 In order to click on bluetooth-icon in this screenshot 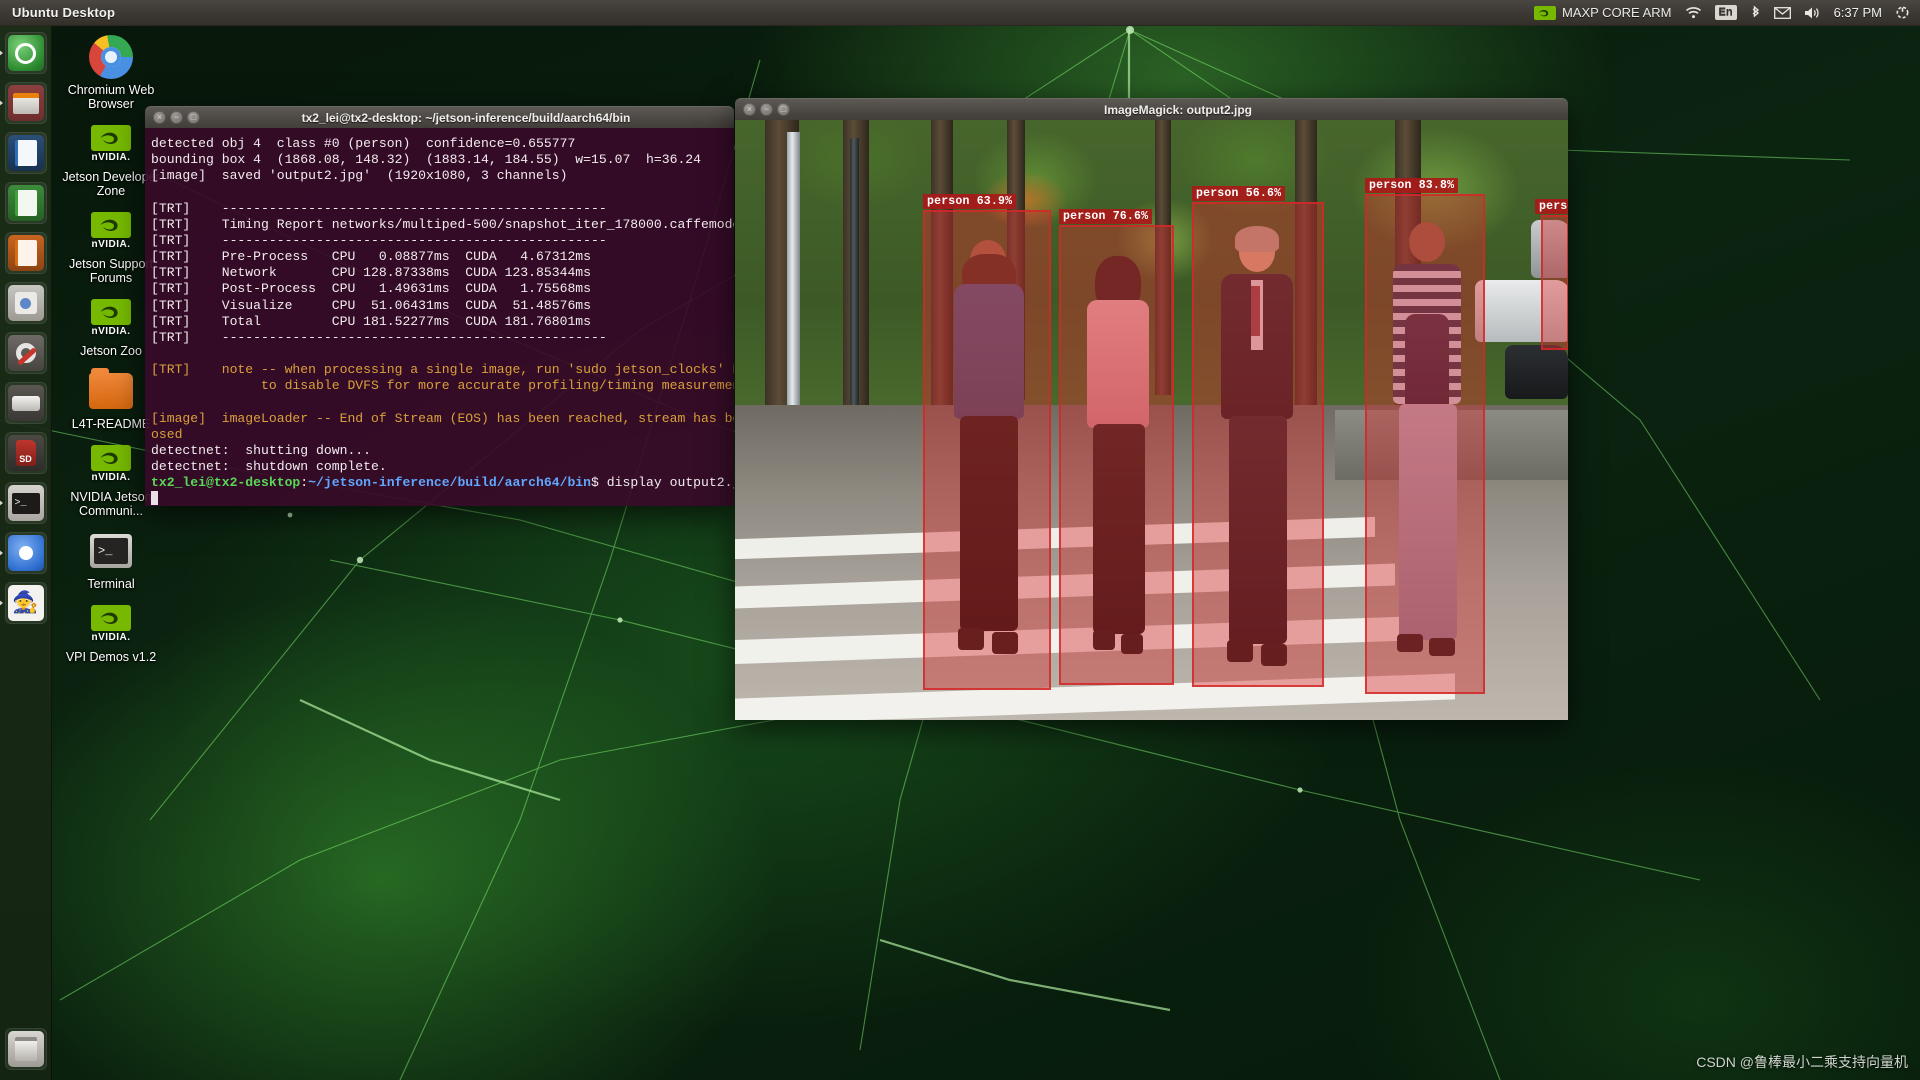, I will do `click(1755, 12)`.